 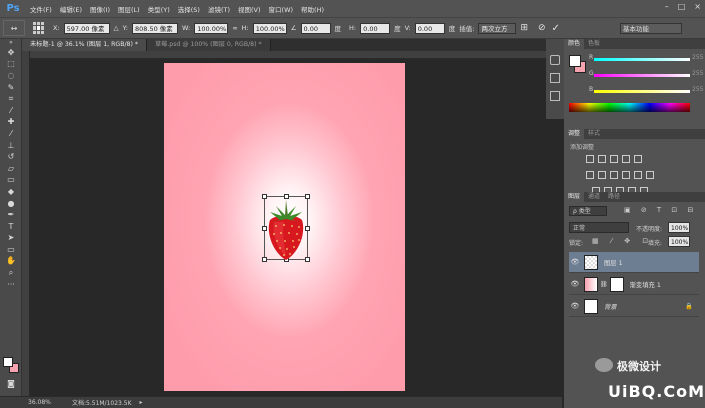 I want to click on layer-row-gradient-fill: 👁 ⛓ 渐变填充 1, so click(x=634, y=284).